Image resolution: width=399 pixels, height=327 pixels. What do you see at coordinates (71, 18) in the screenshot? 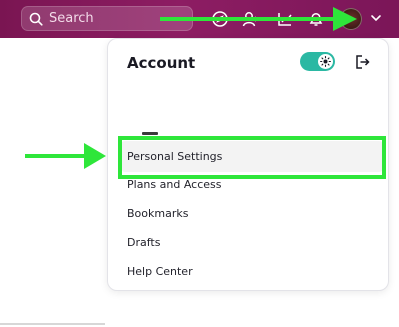
I see `search-placeholder: Search` at bounding box center [71, 18].